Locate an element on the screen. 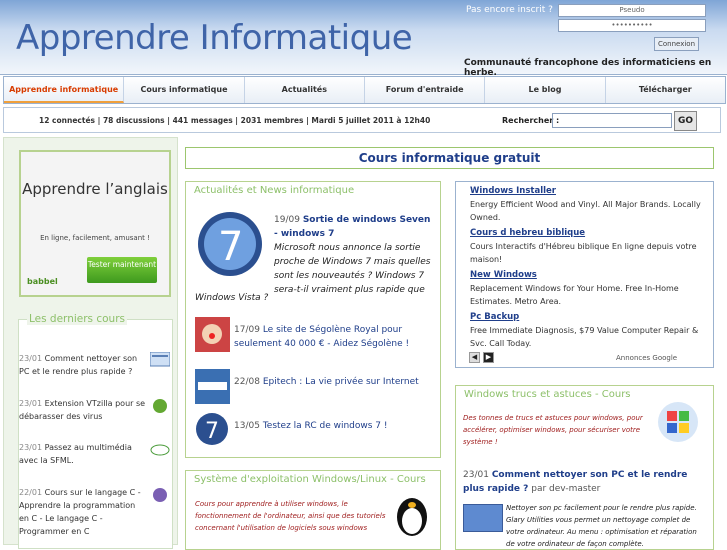 The width and height of the screenshot is (727, 550). list-item: 13/05 Testez la RC de windows 7 ! is located at coordinates (334, 426).